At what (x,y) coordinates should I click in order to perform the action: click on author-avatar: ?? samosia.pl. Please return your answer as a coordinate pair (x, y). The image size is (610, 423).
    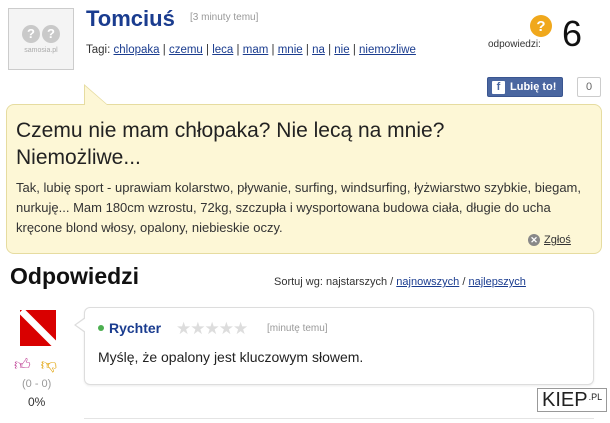
    Looking at the image, I should click on (41, 39).